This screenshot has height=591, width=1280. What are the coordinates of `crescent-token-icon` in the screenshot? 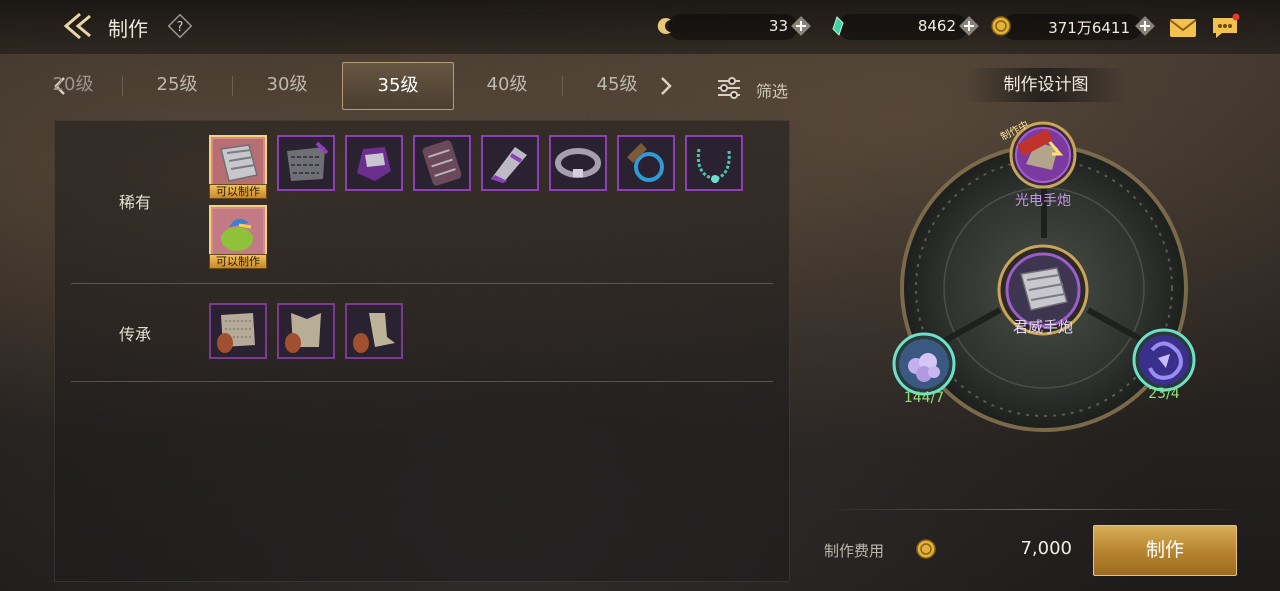 It's located at (664, 26).